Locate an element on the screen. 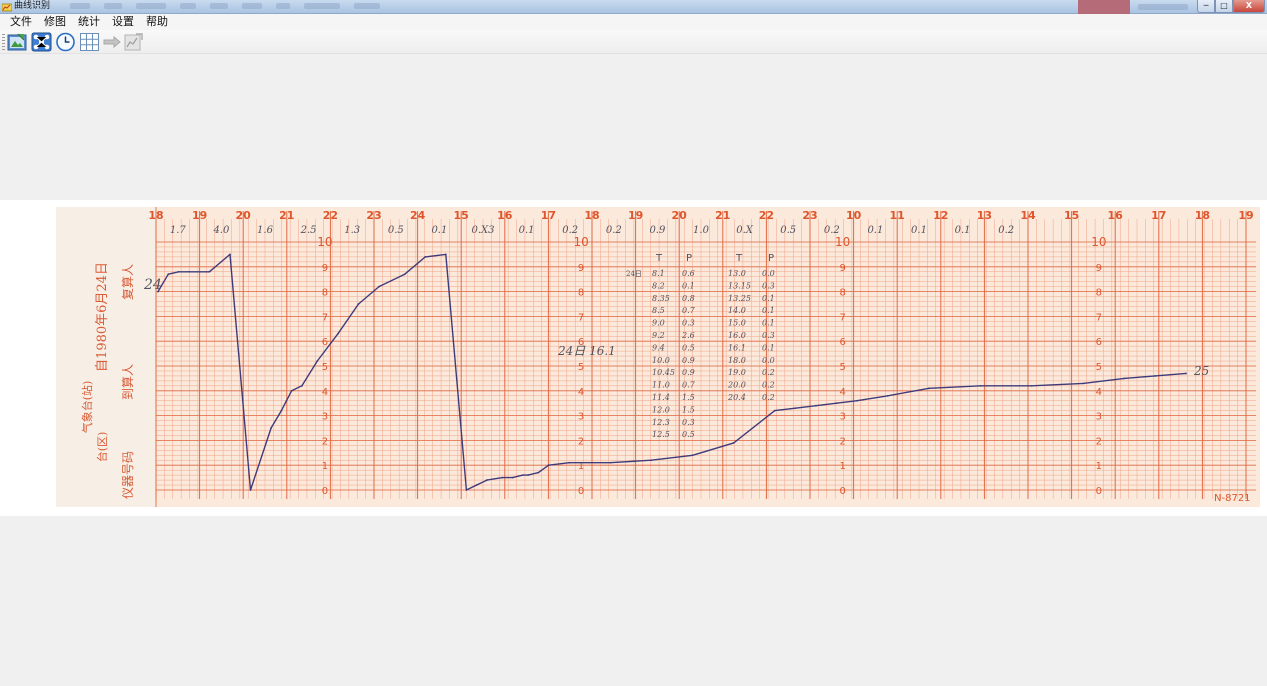 This screenshot has height=686, width=1267. arrow-right-icon is located at coordinates (112, 42).